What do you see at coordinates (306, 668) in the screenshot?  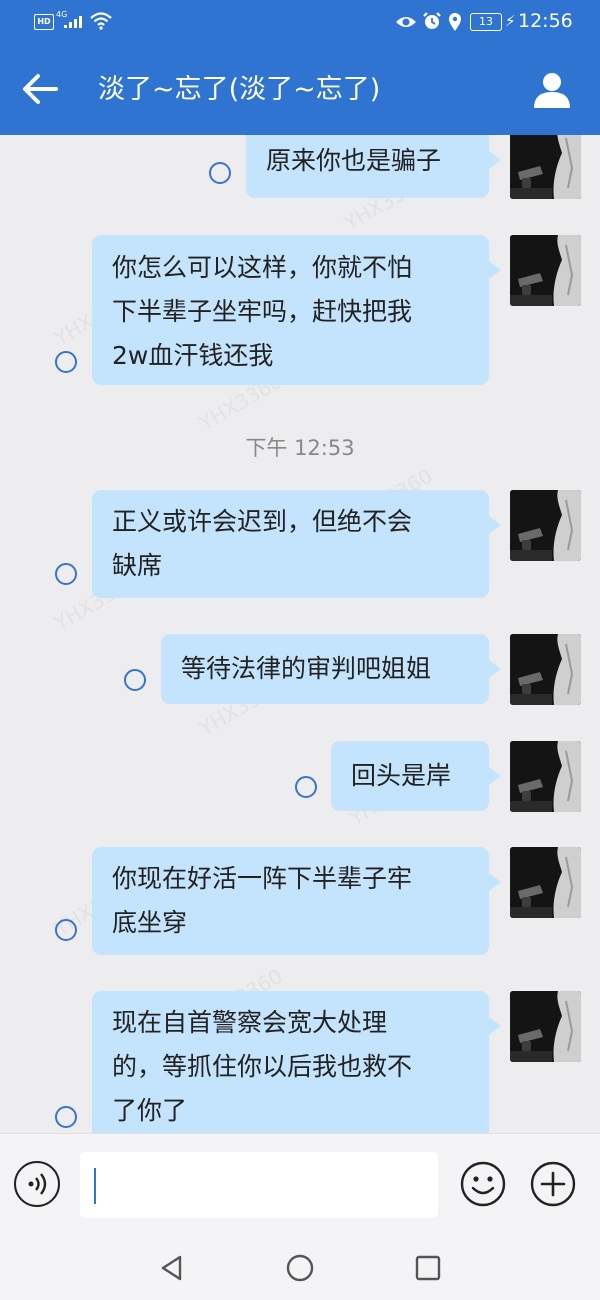 I see `message-line: 等待法律的审判吧姐姐` at bounding box center [306, 668].